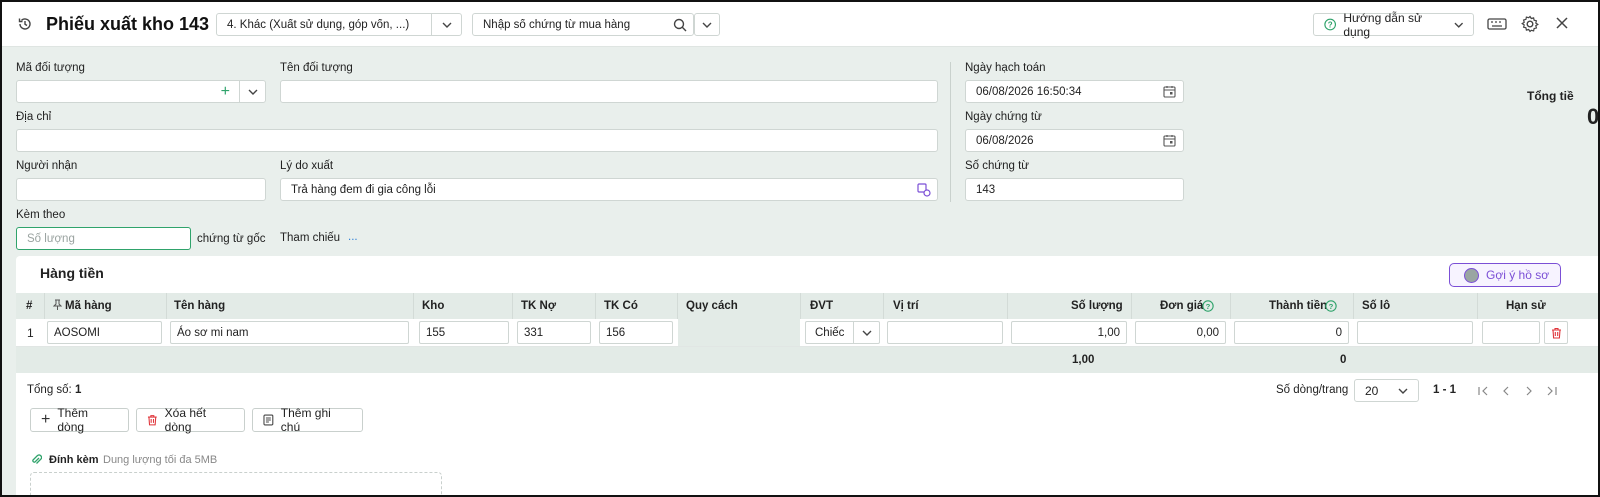 This screenshot has height=497, width=1600. Describe the element at coordinates (1005, 140) in the screenshot. I see `ngay-chung-tu-value: 06/08/2026` at that location.